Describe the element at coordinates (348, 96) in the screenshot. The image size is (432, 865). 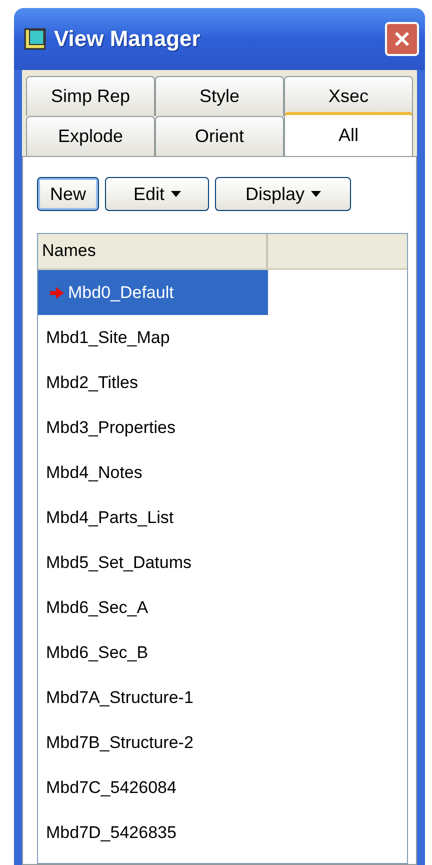
I see `tab: Xsec` at that location.